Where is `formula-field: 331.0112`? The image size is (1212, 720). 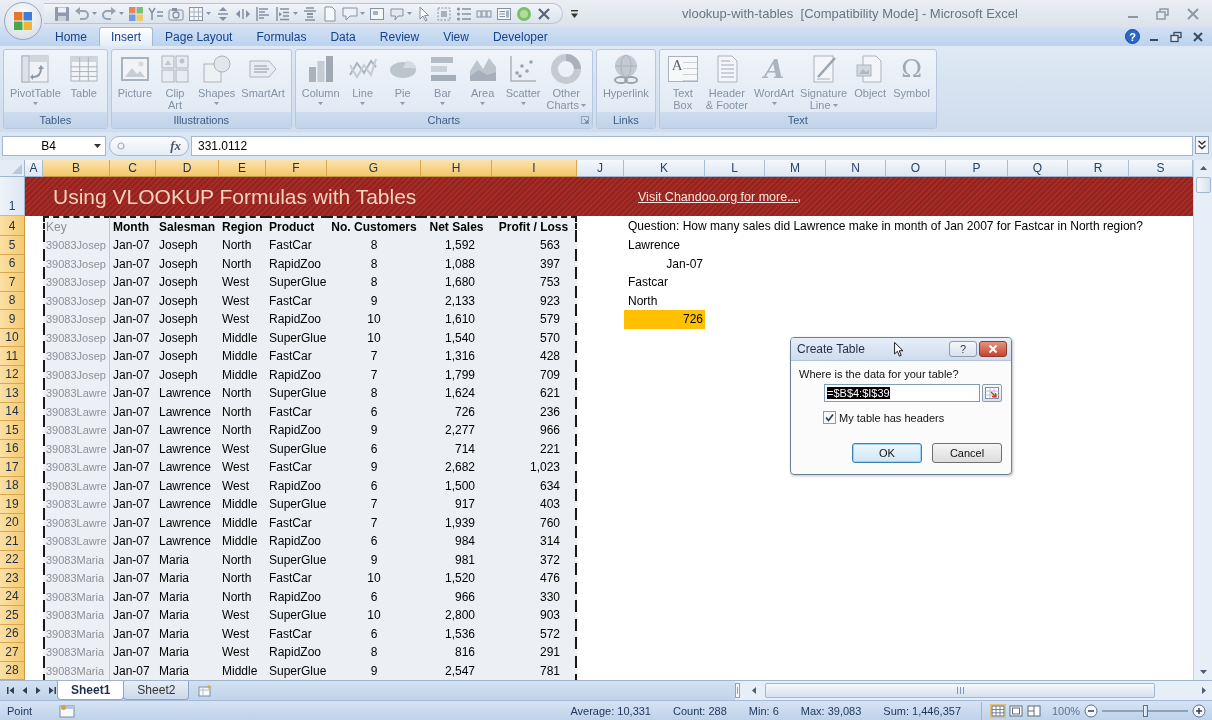 formula-field: 331.0112 is located at coordinates (692, 146).